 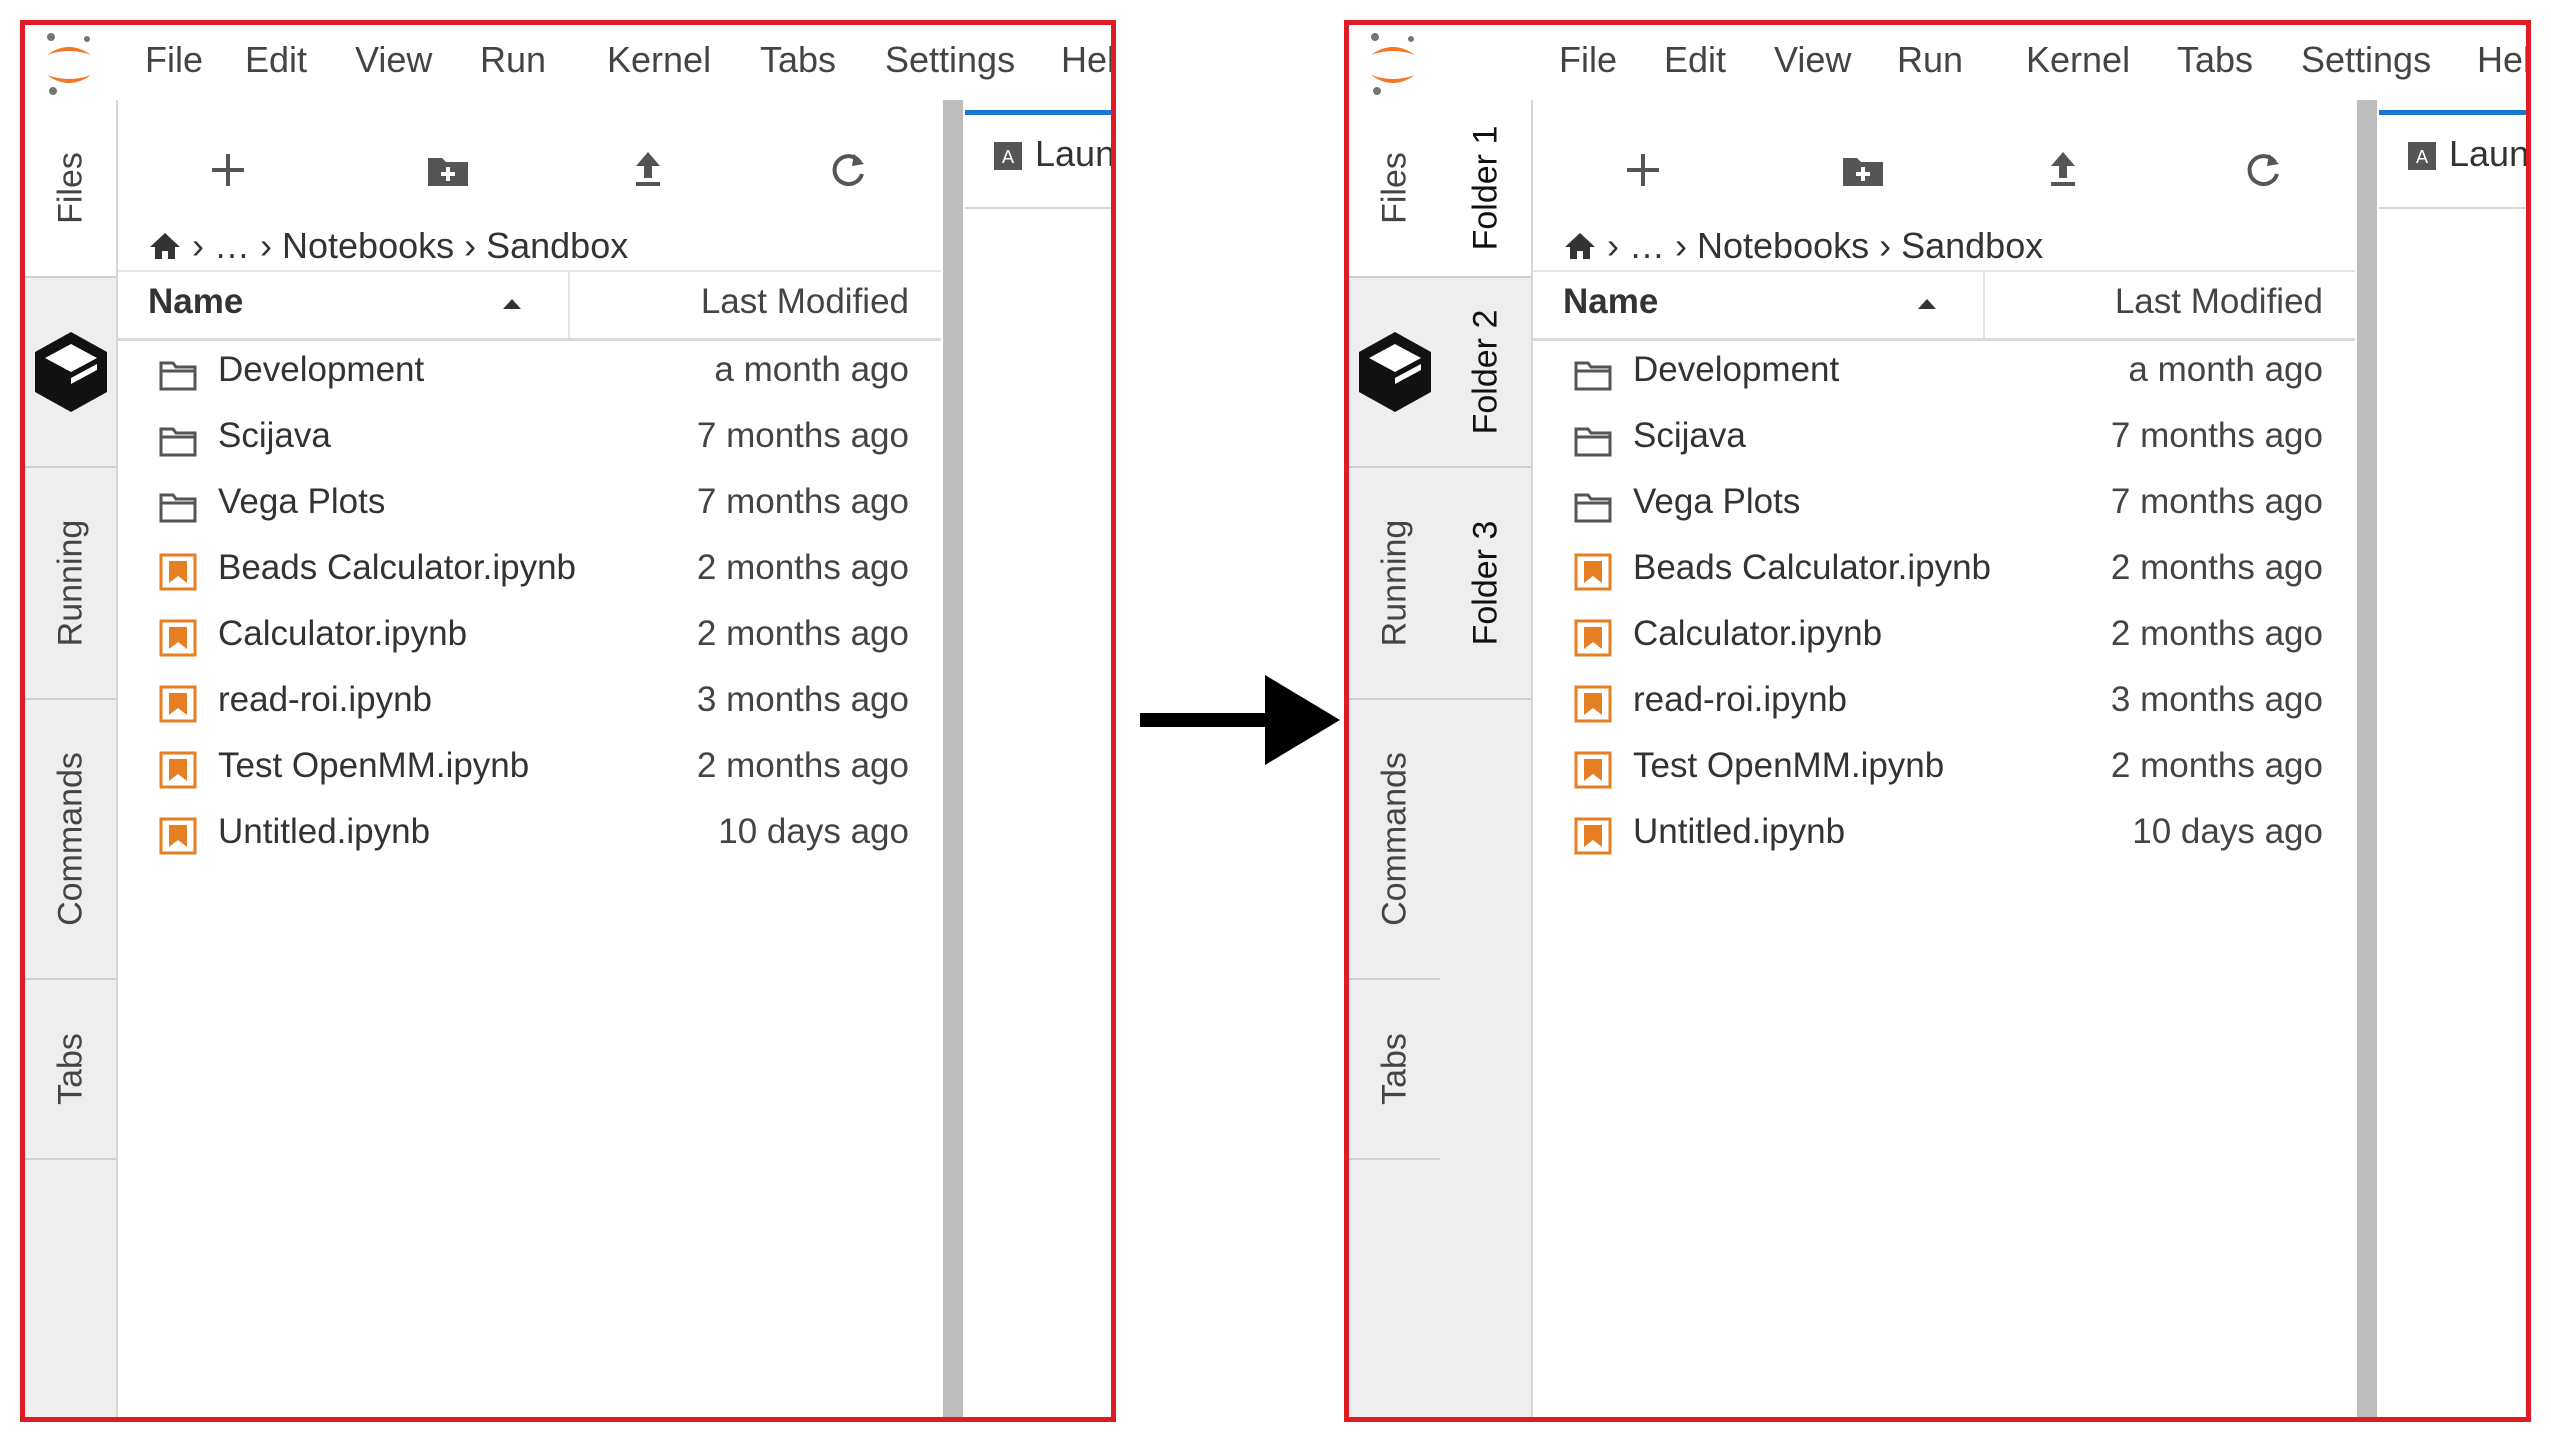 I want to click on file-list-header: Name Last Modified, so click(x=1944, y=305).